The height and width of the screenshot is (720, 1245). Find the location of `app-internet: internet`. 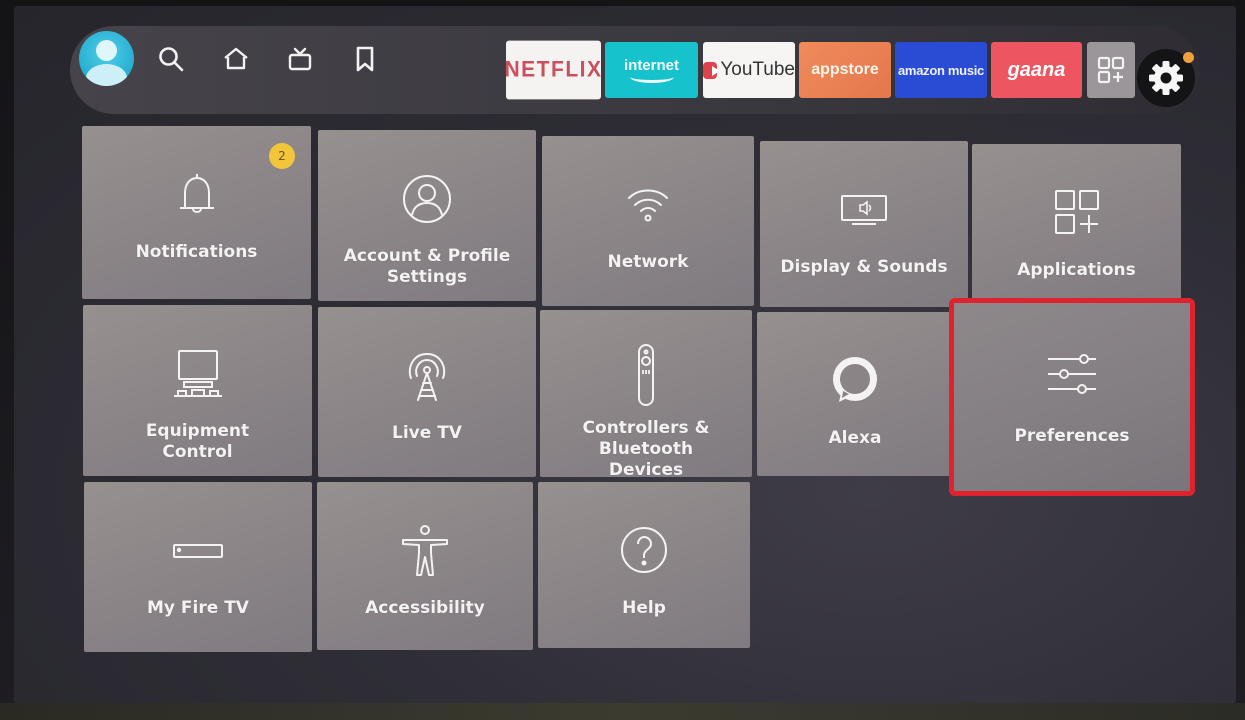

app-internet: internet is located at coordinates (651, 70).